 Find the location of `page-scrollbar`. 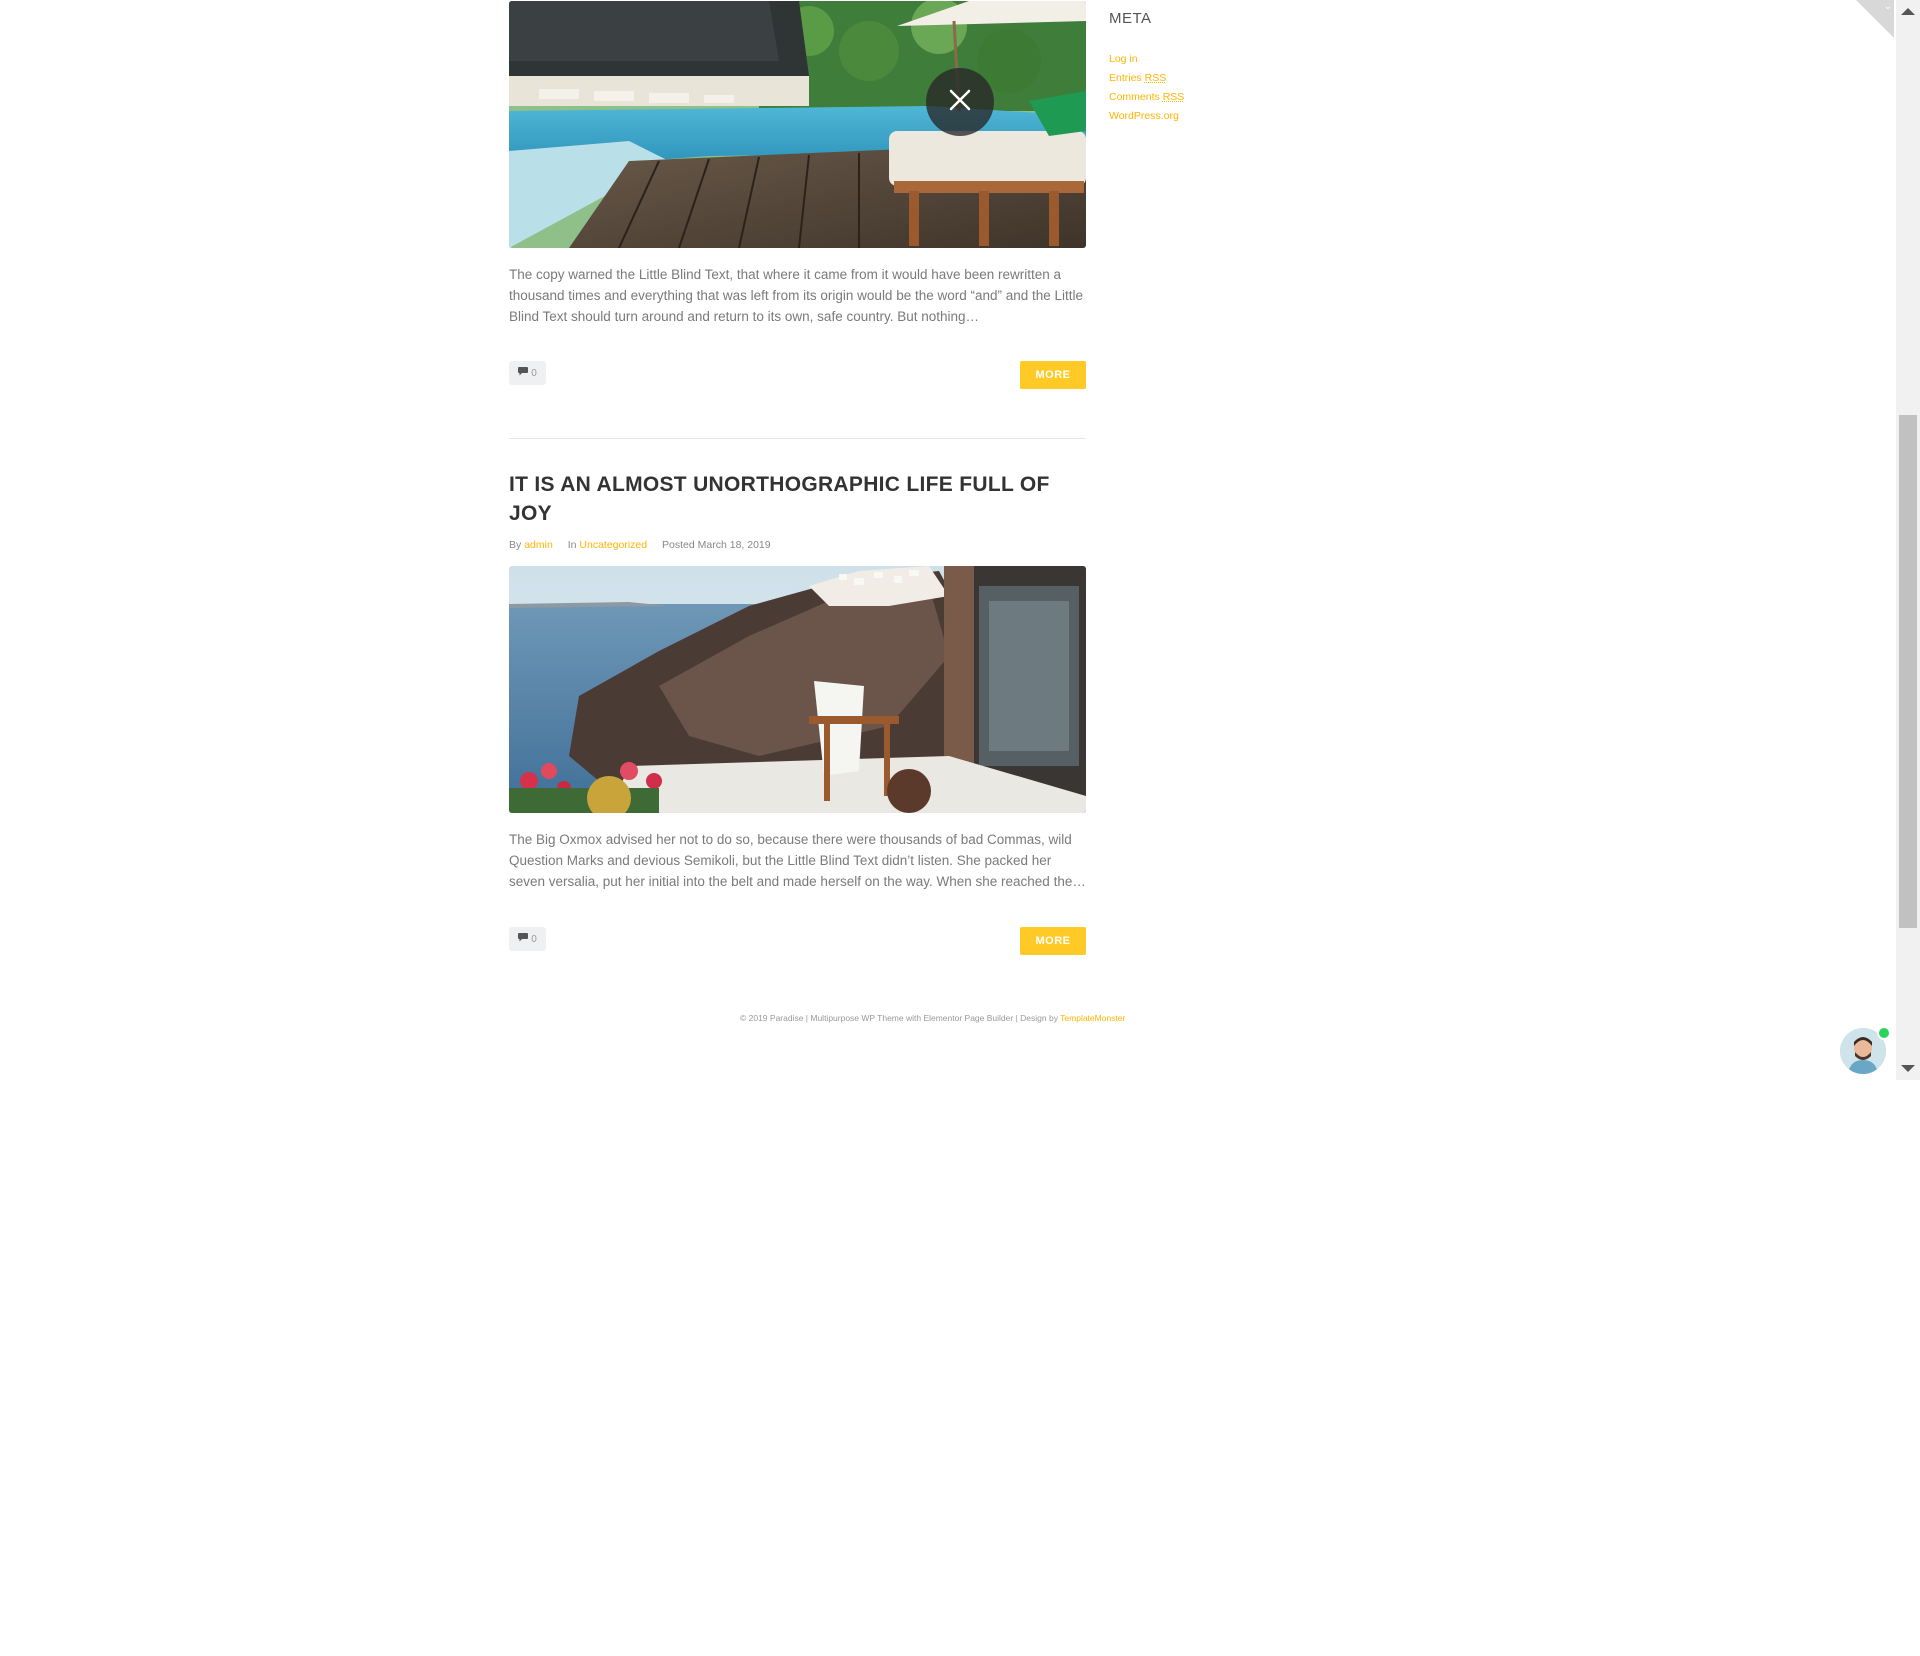

page-scrollbar is located at coordinates (1908, 540).